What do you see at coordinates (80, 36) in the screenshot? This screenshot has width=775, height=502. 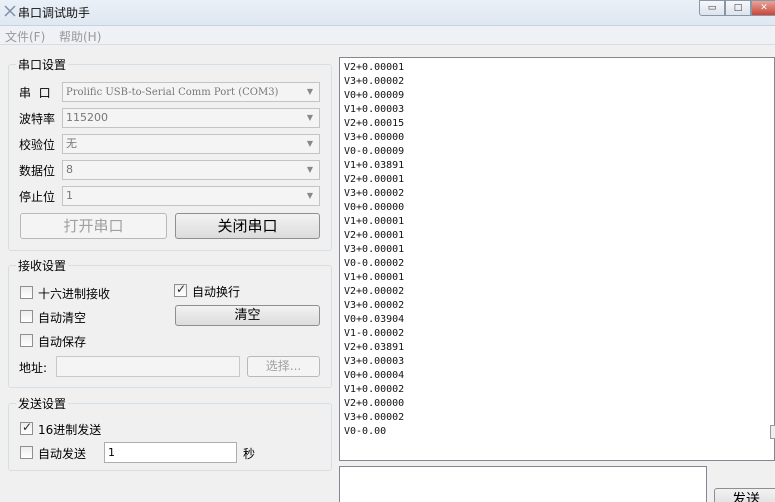 I see `menu-help: 帮助(H)` at bounding box center [80, 36].